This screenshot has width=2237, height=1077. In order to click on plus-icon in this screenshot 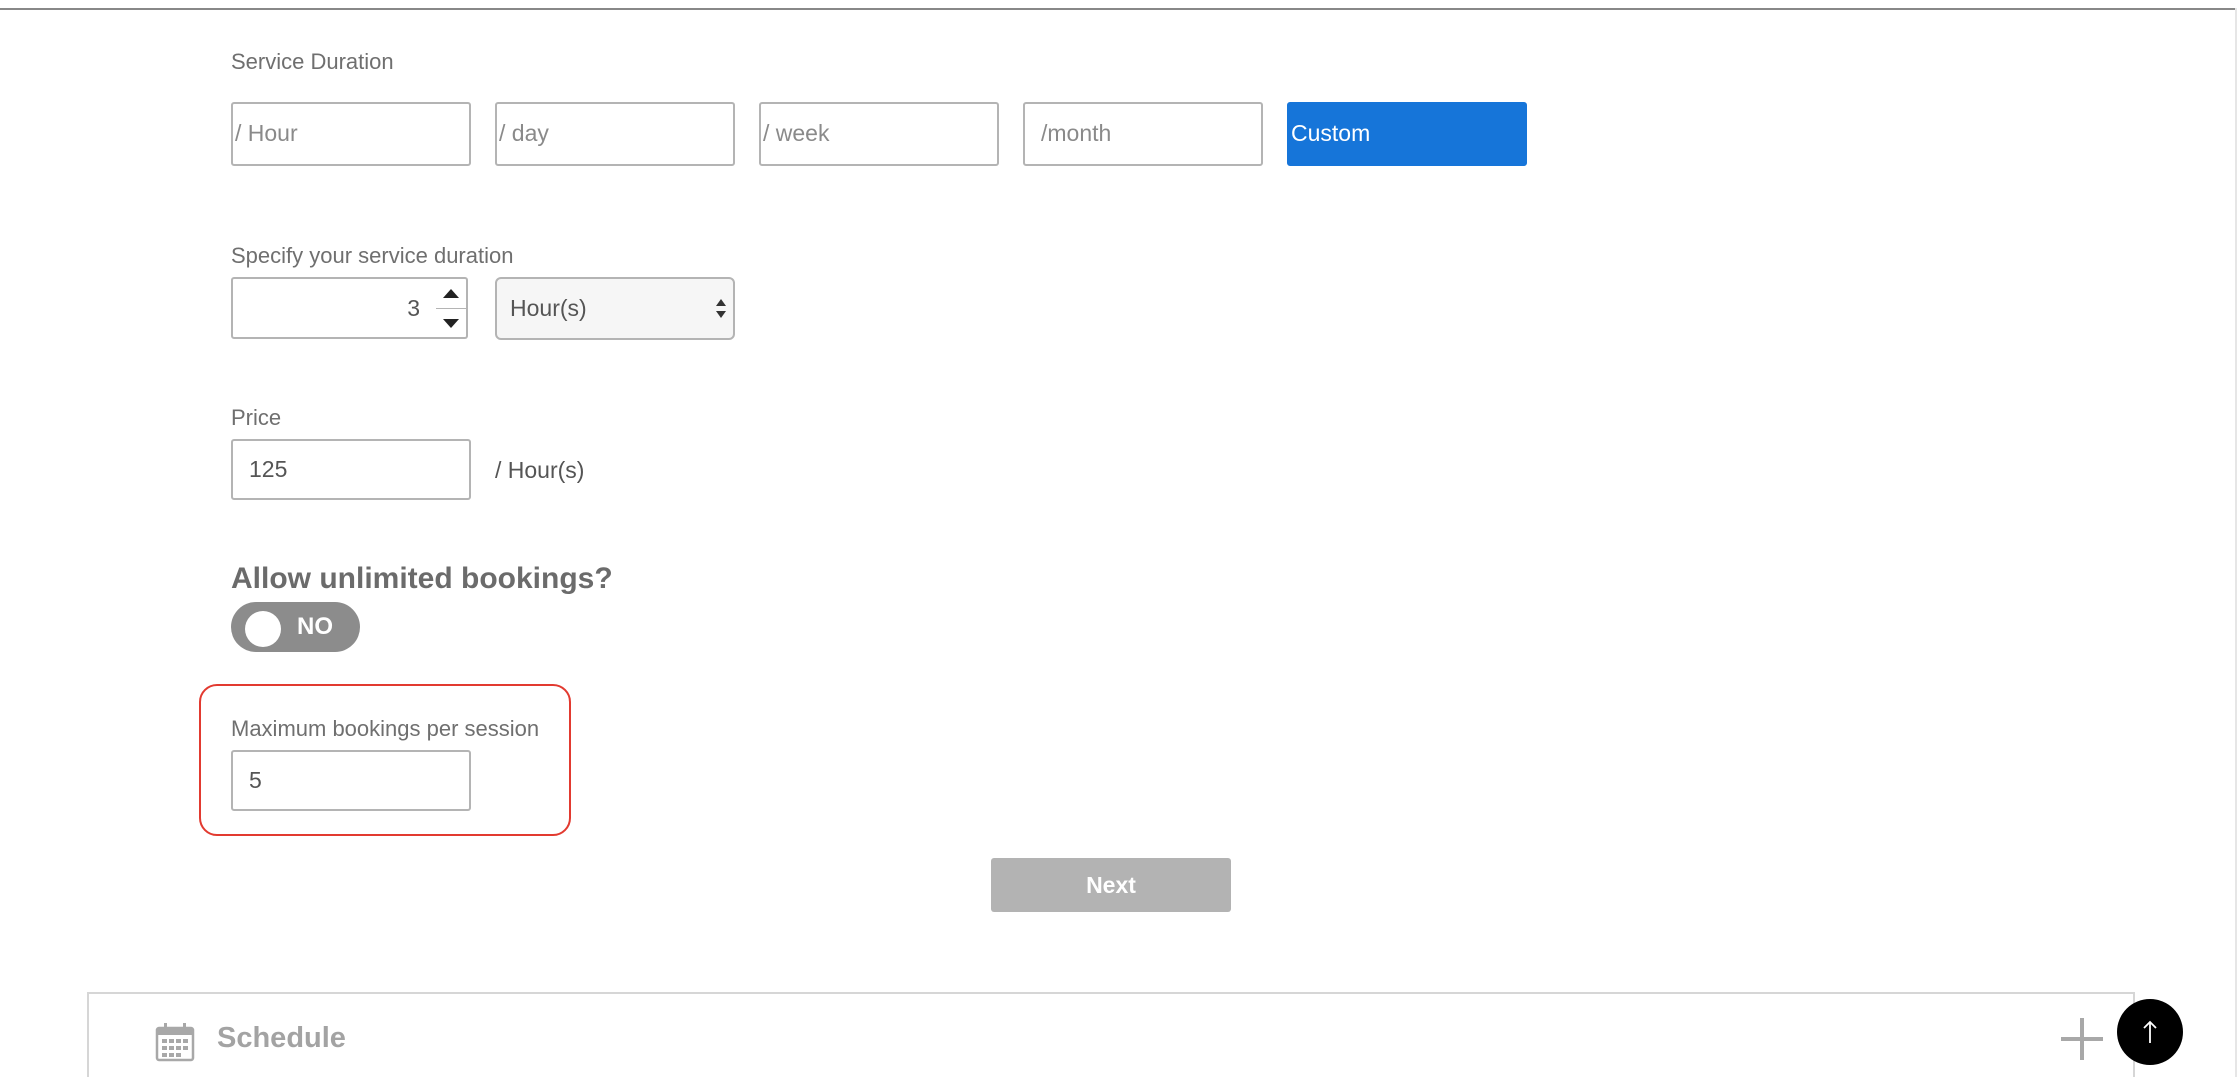, I will do `click(2082, 1039)`.